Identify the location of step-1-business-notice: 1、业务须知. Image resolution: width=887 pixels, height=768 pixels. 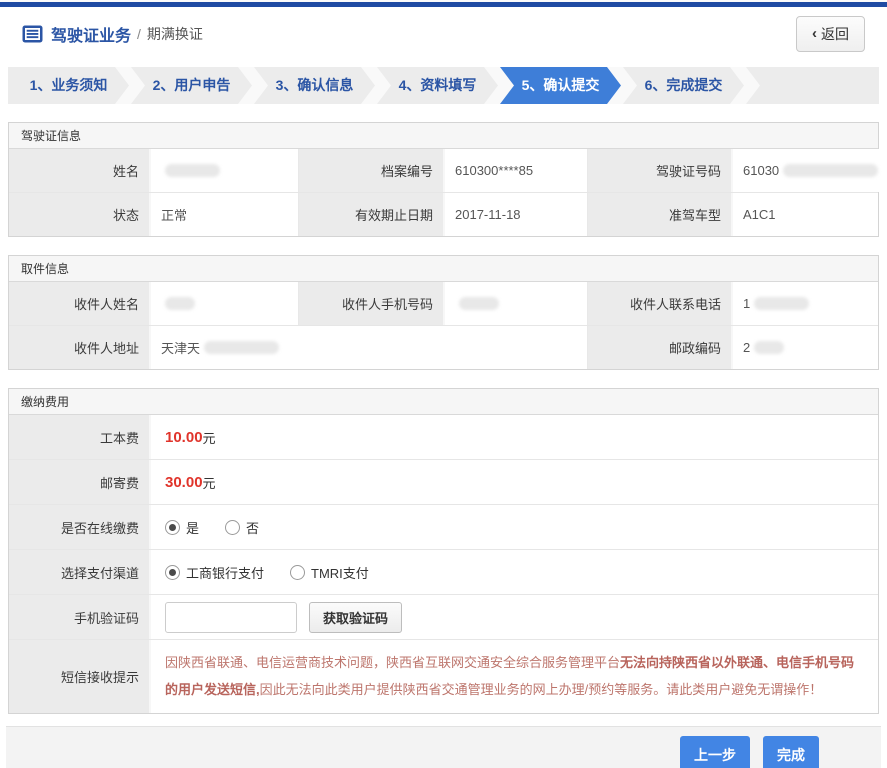
(68, 85).